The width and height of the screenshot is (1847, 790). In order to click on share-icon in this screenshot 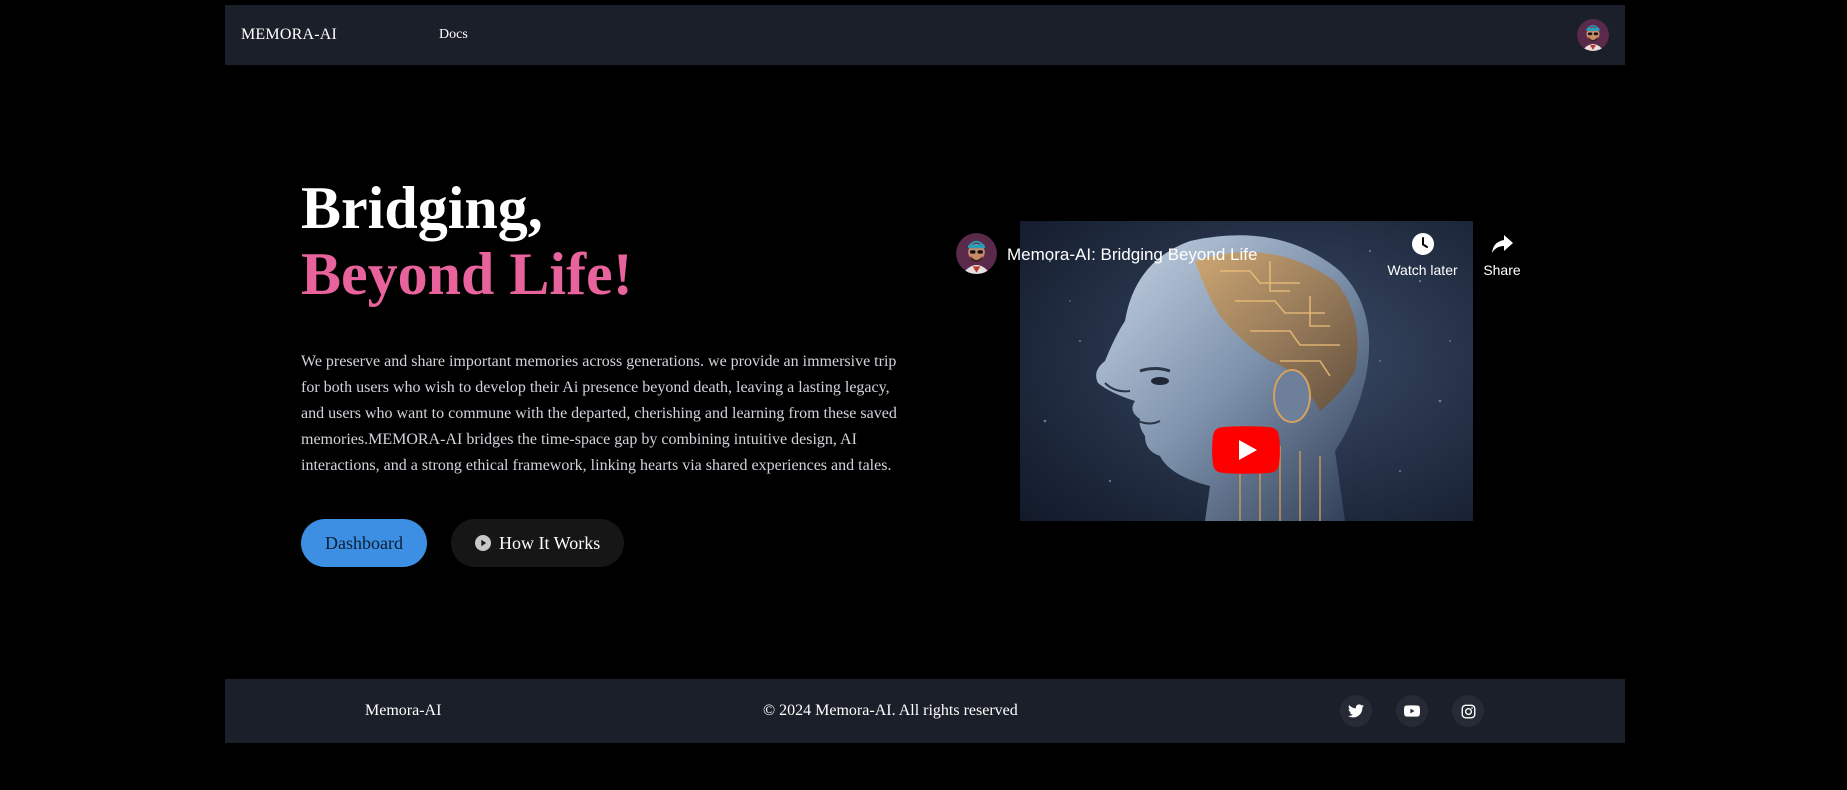, I will do `click(1502, 244)`.